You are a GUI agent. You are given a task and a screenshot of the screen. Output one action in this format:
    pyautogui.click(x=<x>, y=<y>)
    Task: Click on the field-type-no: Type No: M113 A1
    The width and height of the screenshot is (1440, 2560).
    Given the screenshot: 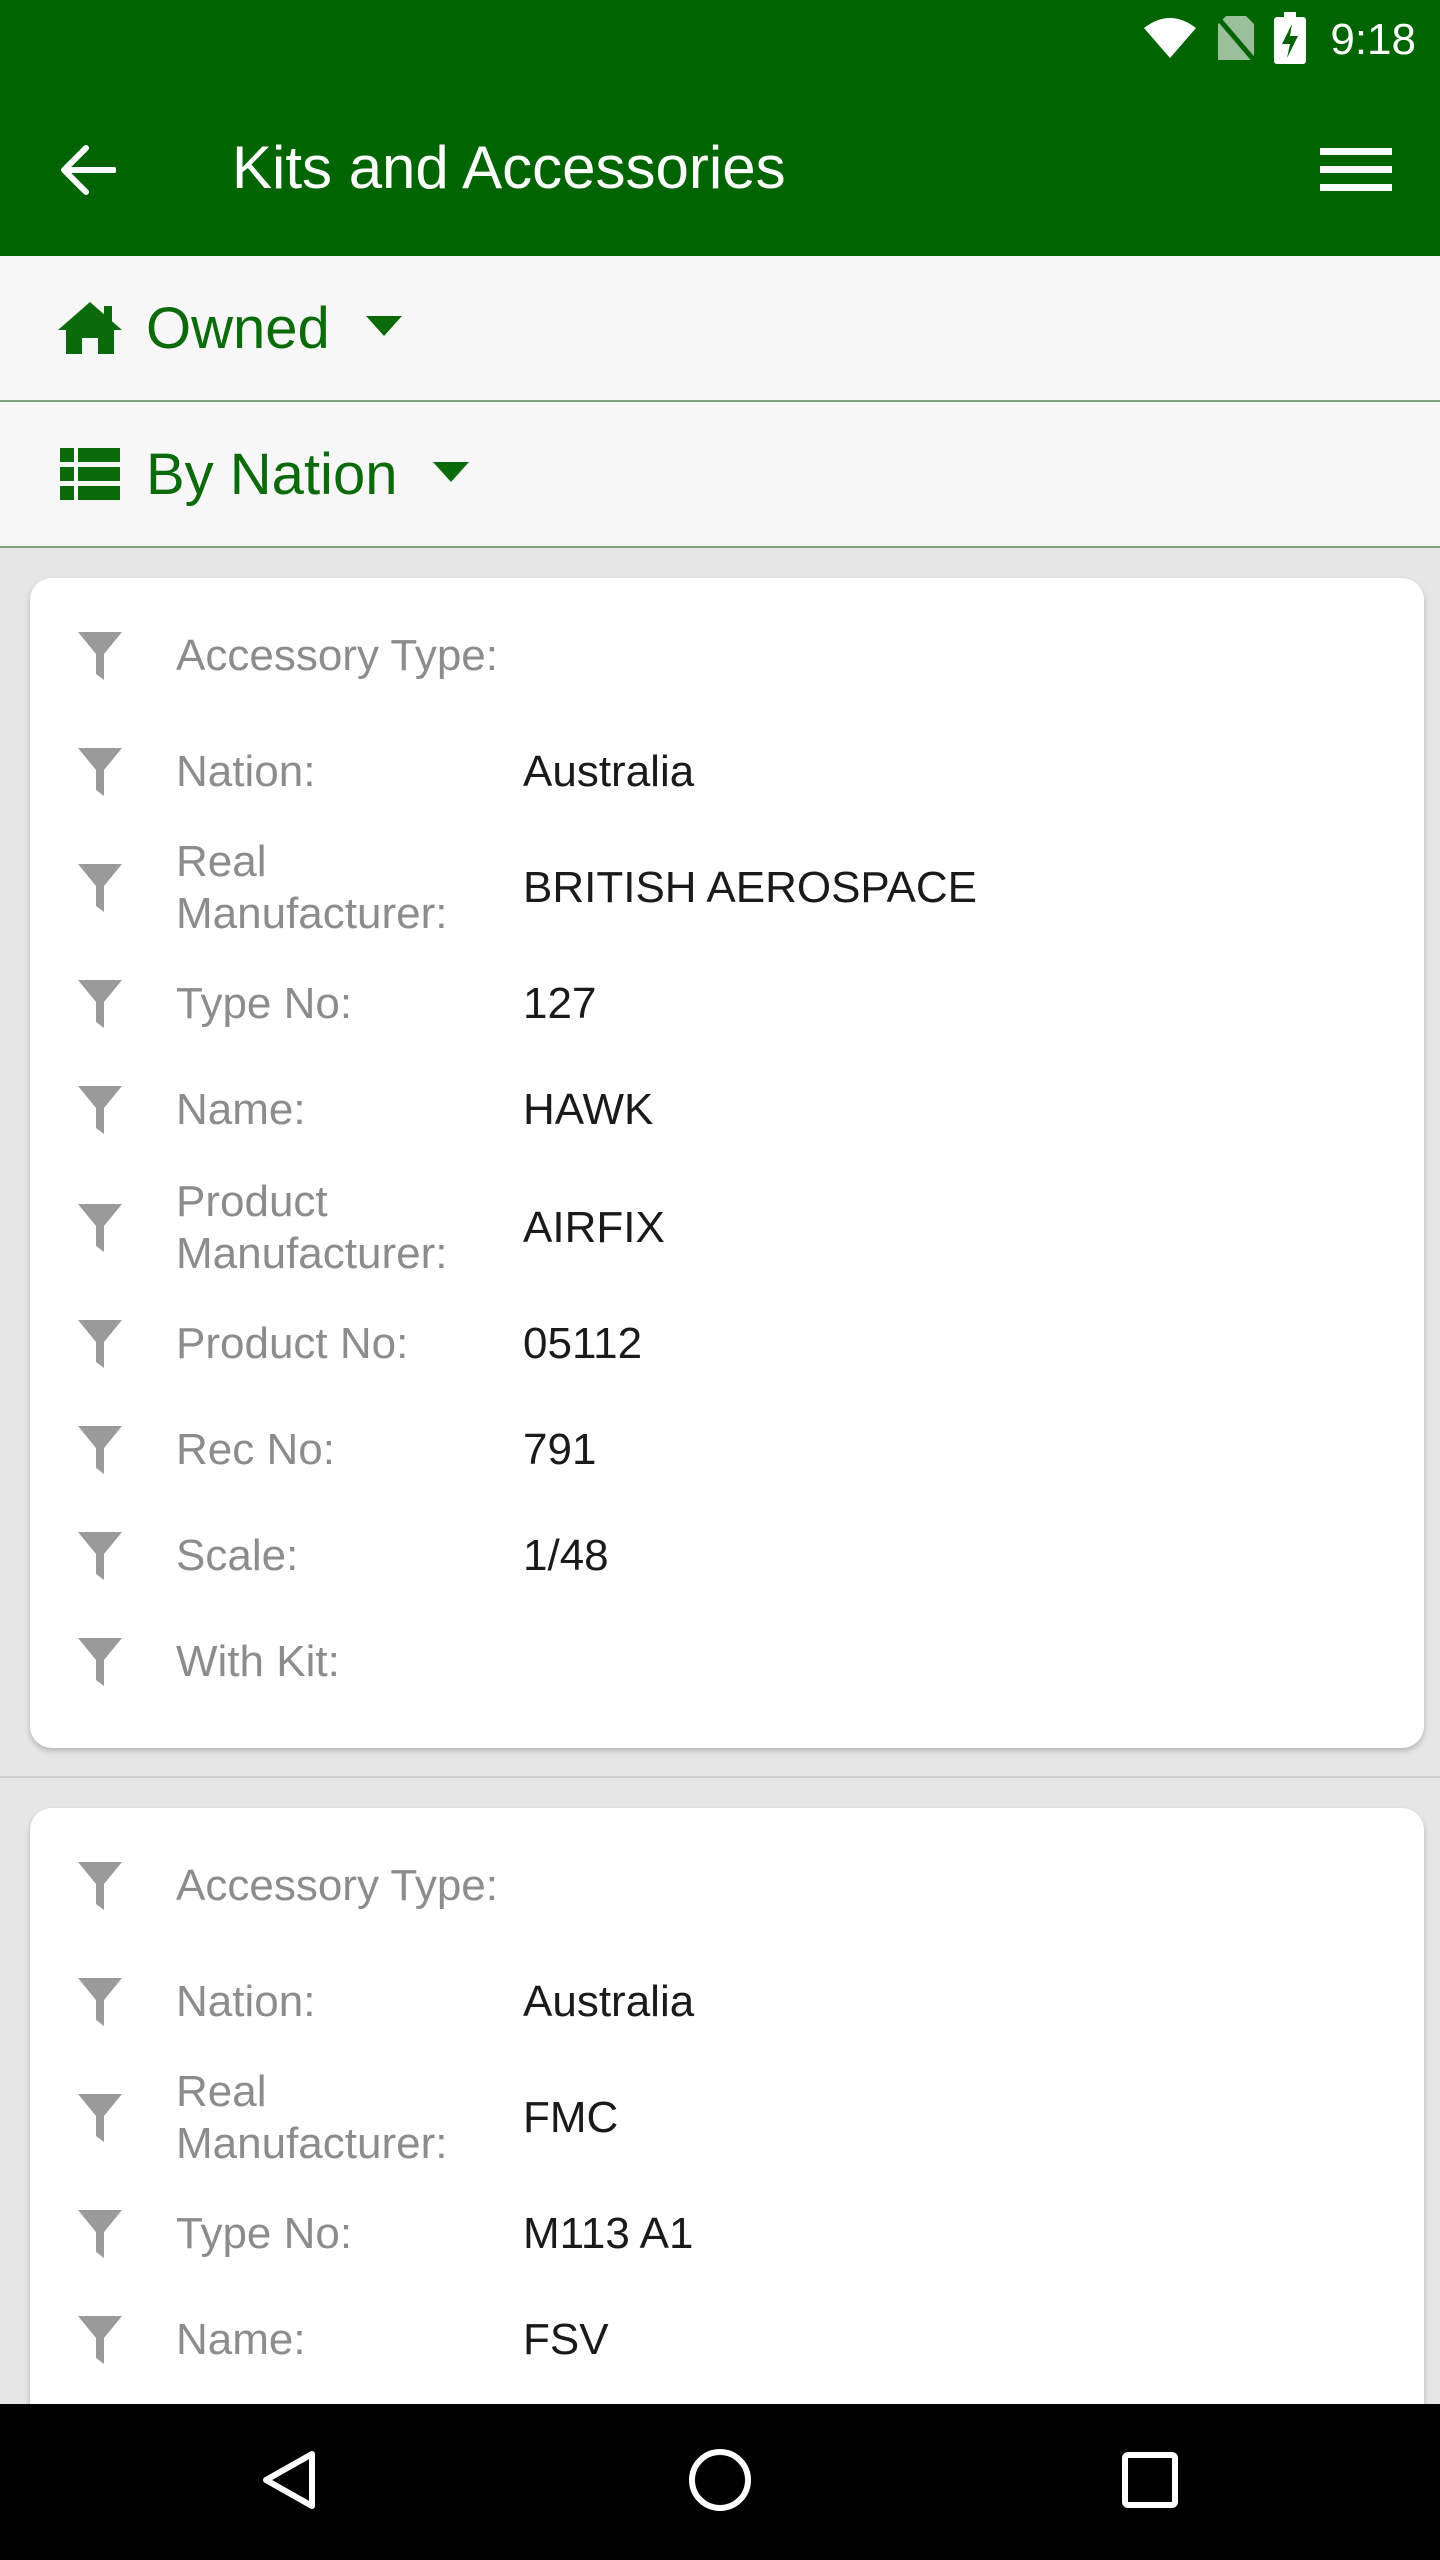 What is the action you would take?
    pyautogui.click(x=727, y=2234)
    